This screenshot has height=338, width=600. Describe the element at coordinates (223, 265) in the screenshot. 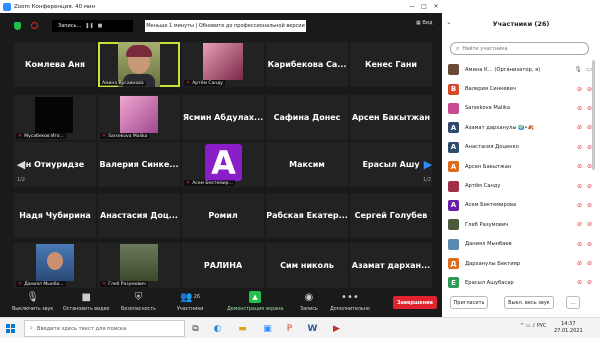

I see `participant-tile: РАЛИНА` at that location.